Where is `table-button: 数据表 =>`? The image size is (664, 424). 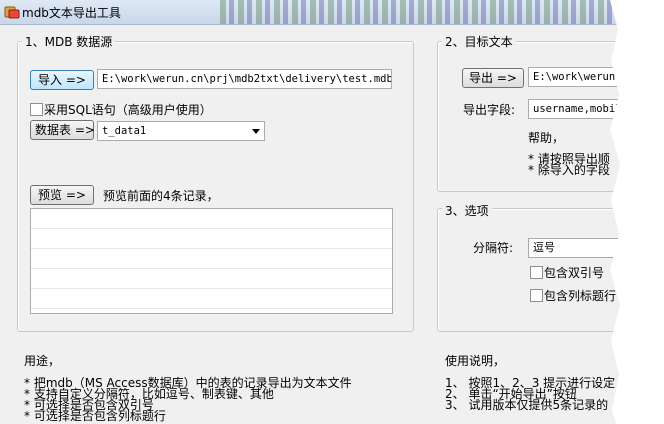
table-button: 数据表 => is located at coordinates (62, 130).